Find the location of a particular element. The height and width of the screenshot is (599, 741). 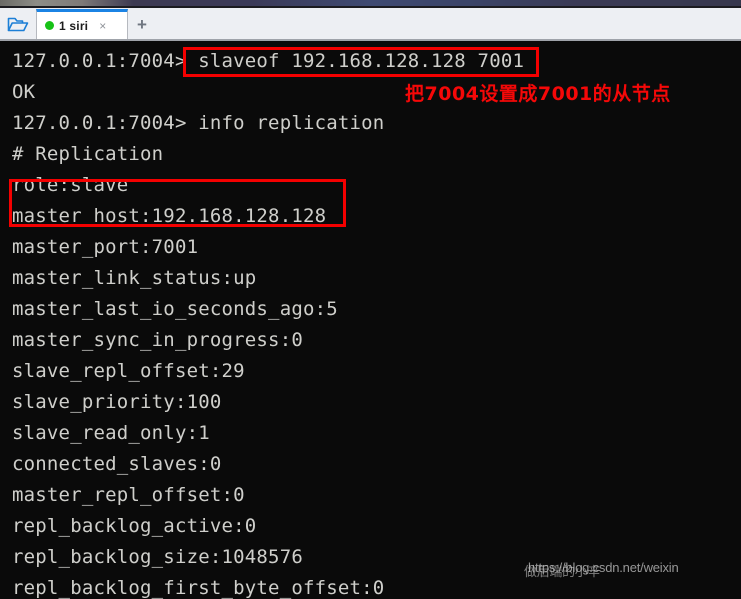

terminal-tab-siri: 1 siri × is located at coordinates (82, 24).